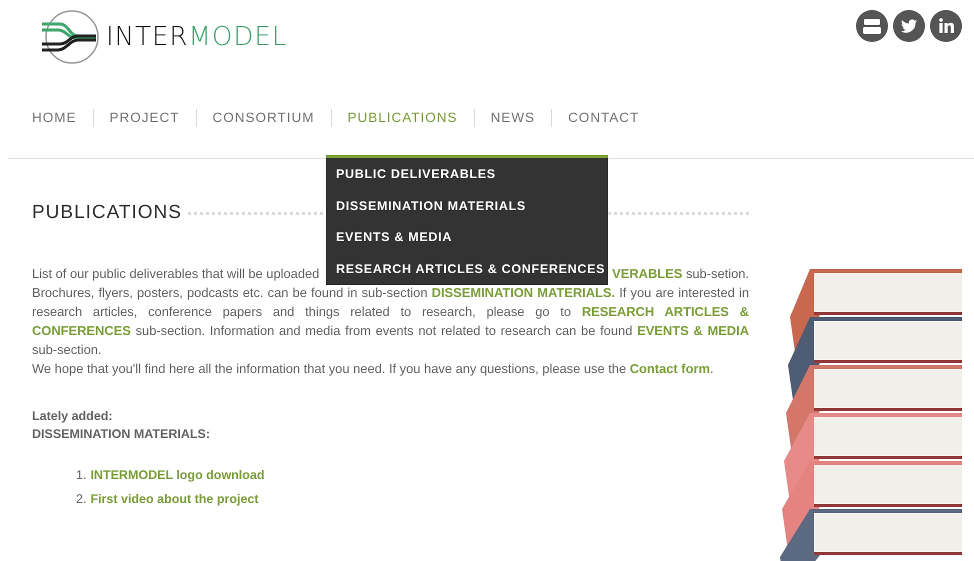 The height and width of the screenshot is (561, 974). I want to click on dropdown-item: PUBLIC DELIVERABLES, so click(467, 174).